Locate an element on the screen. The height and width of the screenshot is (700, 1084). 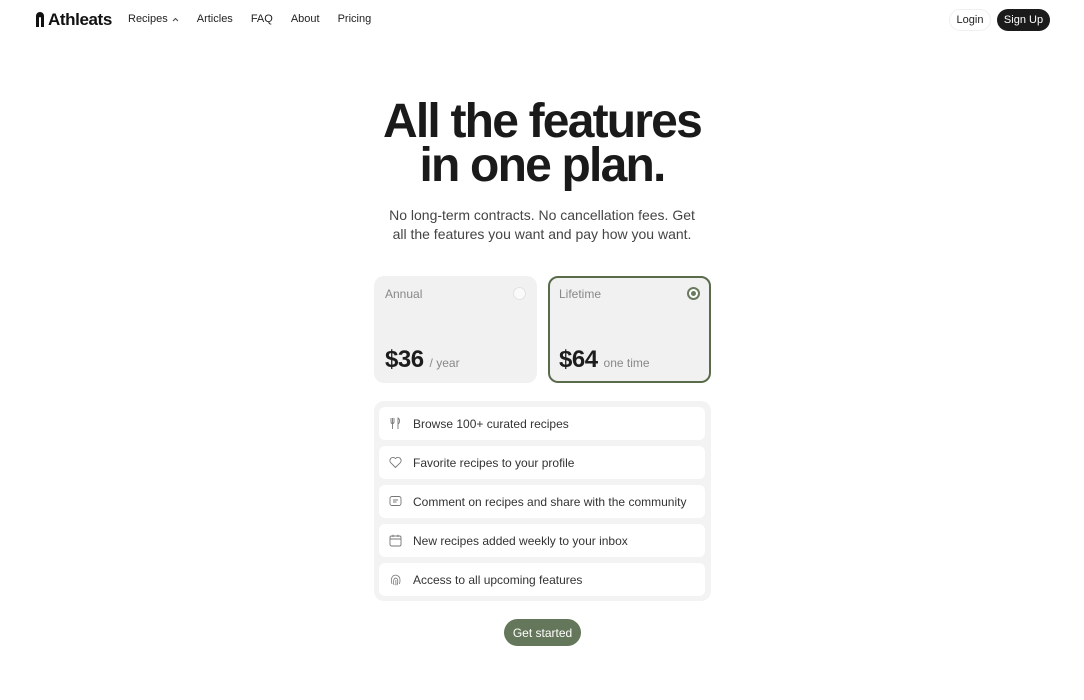
signup-button: Sign Up is located at coordinates (1023, 20).